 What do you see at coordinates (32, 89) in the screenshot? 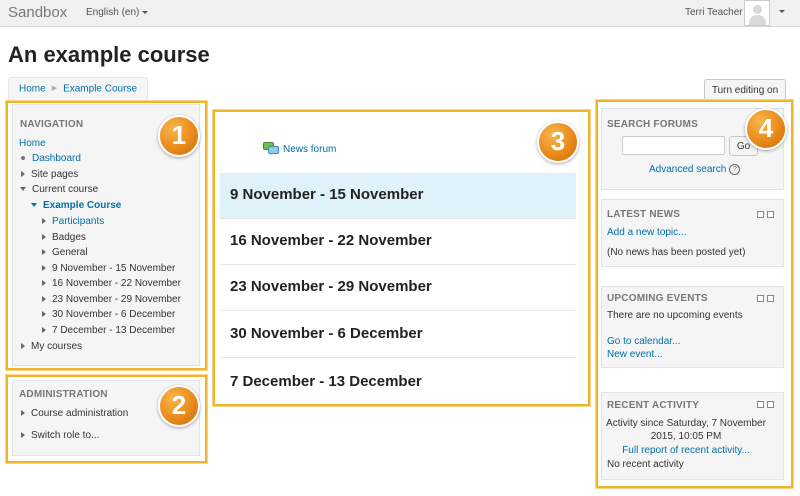
I see `breadcrumb-home: Home` at bounding box center [32, 89].